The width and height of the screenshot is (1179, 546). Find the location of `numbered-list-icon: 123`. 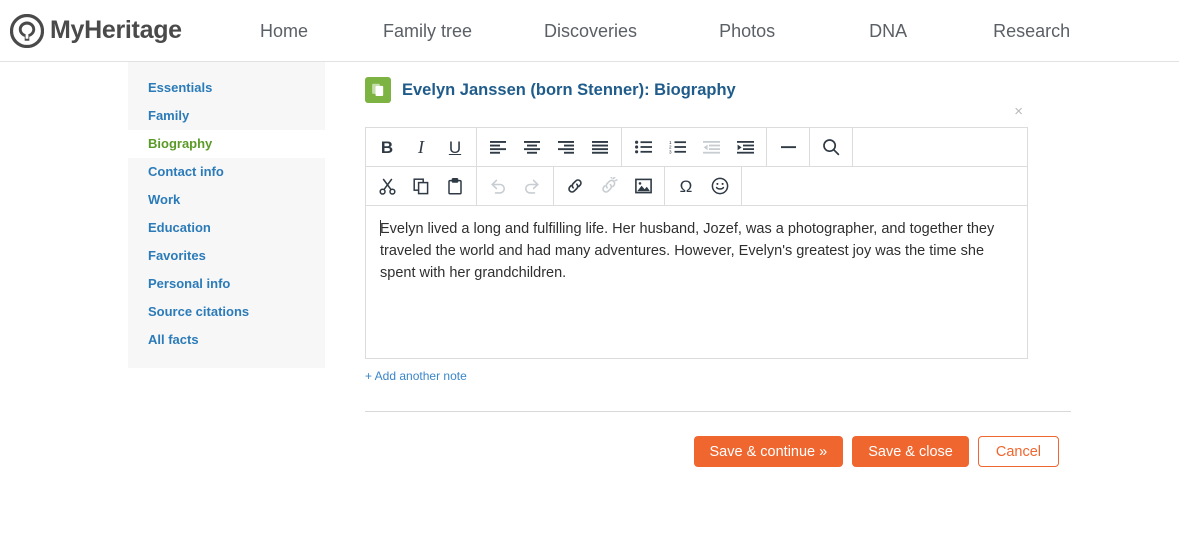

numbered-list-icon: 123 is located at coordinates (677, 147).